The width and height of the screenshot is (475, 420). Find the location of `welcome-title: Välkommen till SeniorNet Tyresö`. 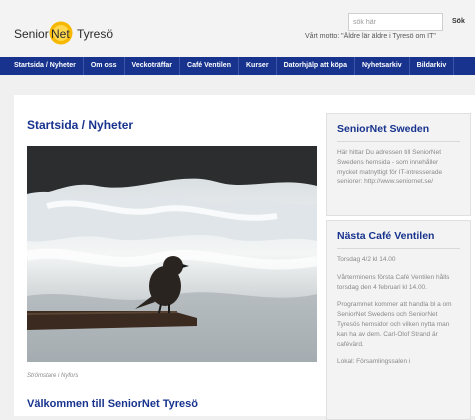

welcome-title: Välkommen till SeniorNet Tyresö is located at coordinates (112, 404).